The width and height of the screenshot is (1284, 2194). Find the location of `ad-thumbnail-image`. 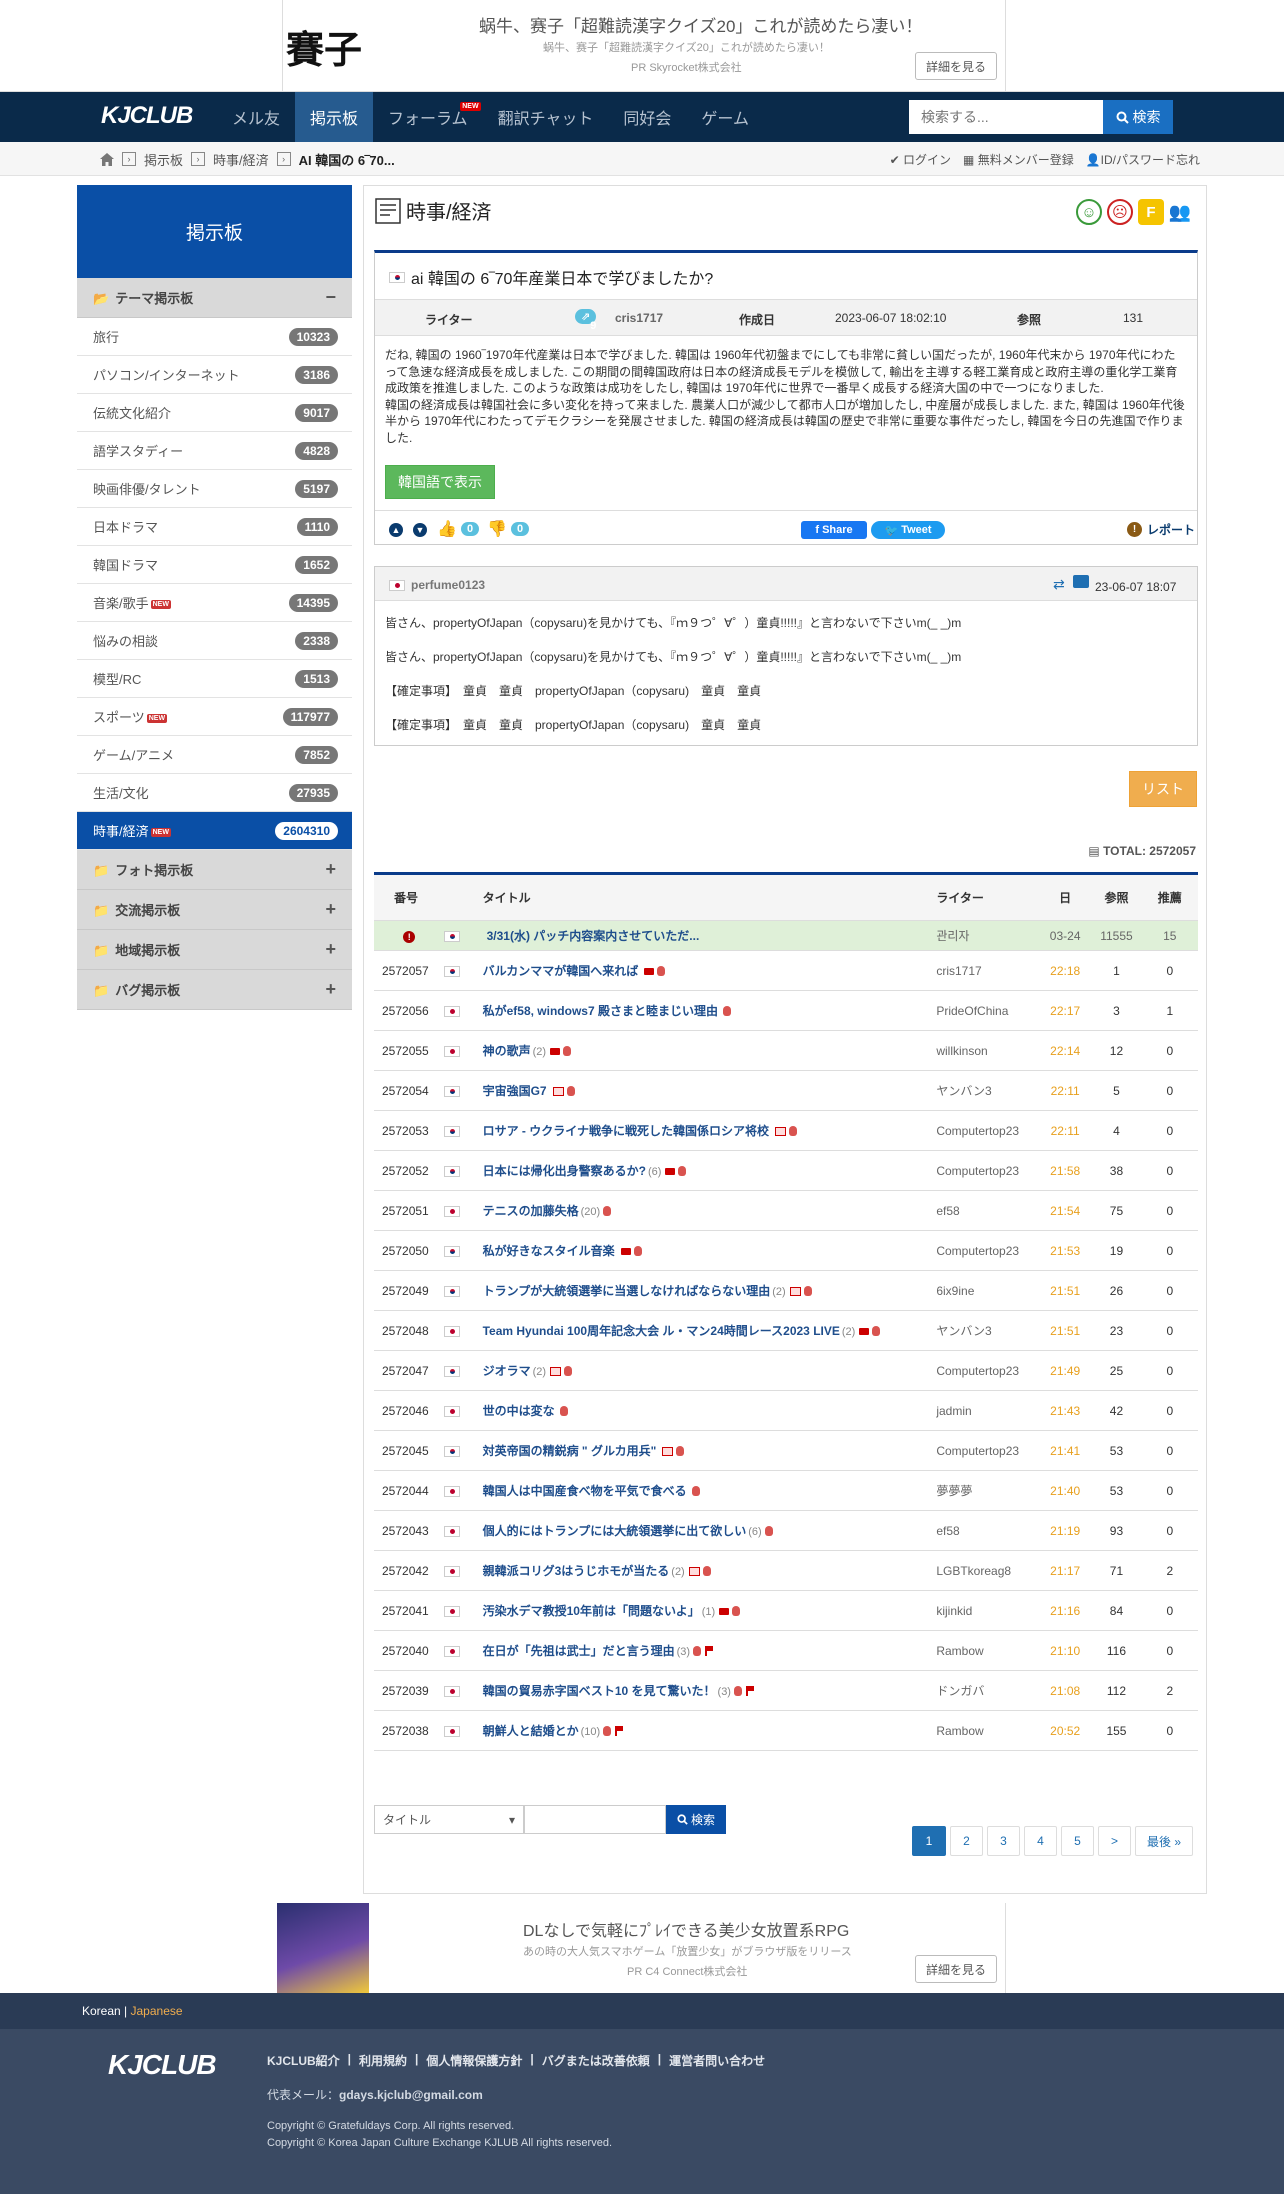

ad-thumbnail-image is located at coordinates (323, 1948).